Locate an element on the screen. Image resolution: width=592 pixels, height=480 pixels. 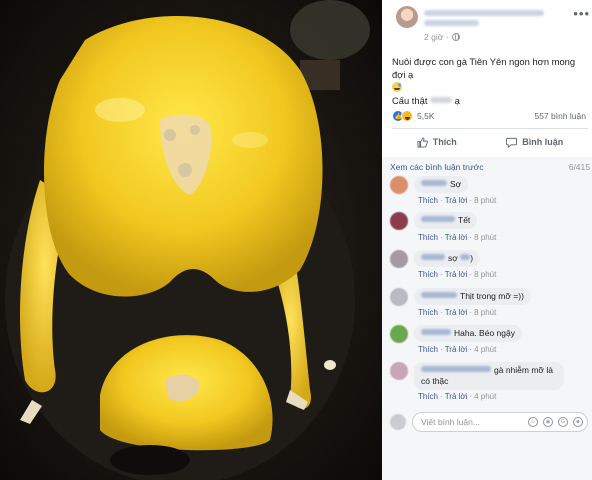
reactions-count: 5,5K is located at coordinates (426, 116).